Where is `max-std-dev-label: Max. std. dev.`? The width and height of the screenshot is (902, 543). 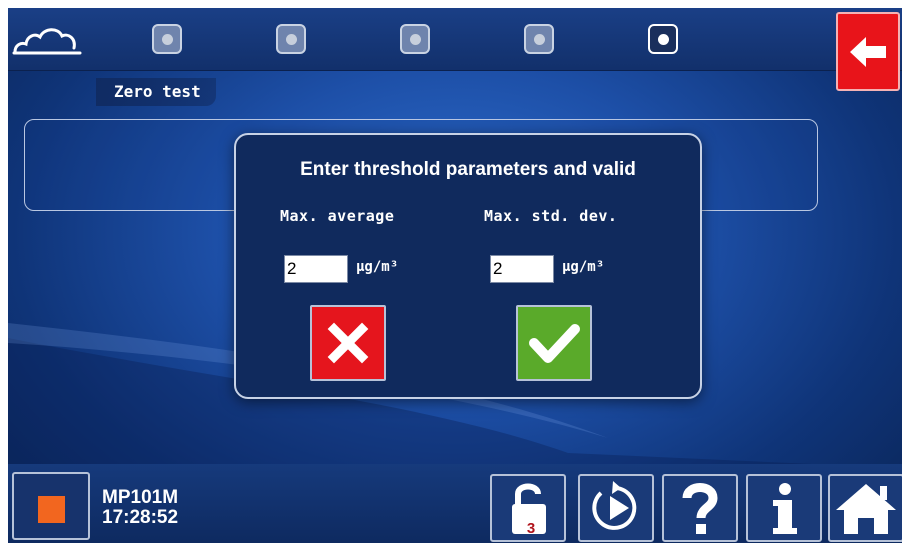
max-std-dev-label: Max. std. dev. is located at coordinates (551, 216).